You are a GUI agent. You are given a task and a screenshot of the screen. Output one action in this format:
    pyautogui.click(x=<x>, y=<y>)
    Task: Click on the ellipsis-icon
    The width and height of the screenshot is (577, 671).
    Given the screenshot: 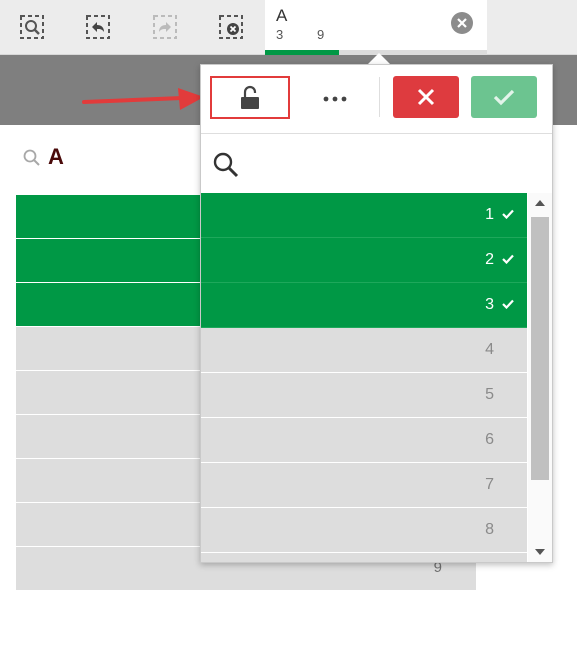 What is the action you would take?
    pyautogui.click(x=335, y=99)
    